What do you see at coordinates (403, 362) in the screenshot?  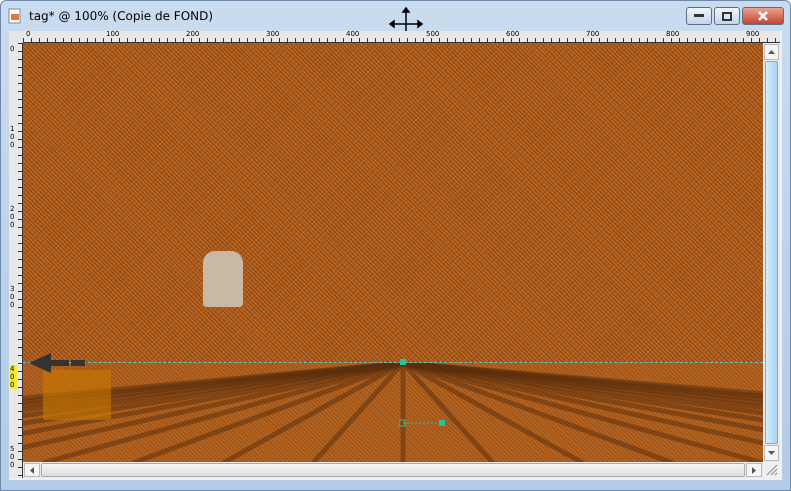 I see `handle-icon` at bounding box center [403, 362].